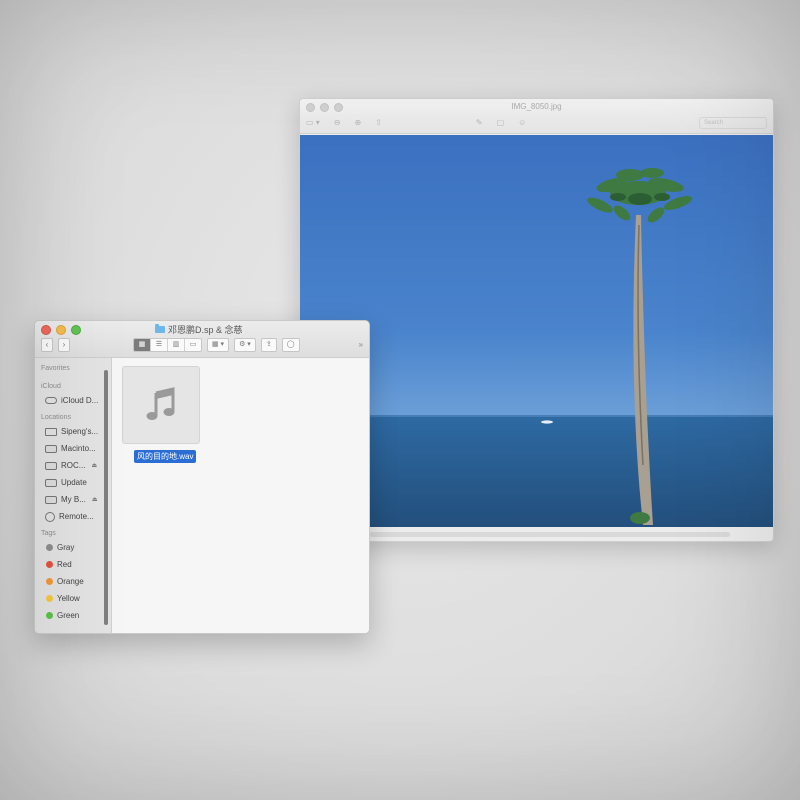 Image resolution: width=800 pixels, height=800 pixels. I want to click on finder-toolbar: ‹ › ▦ ☰ ▥ ▭ ▦ ▾ ⚙ ▾ ⇪ ◯ », so click(202, 344).